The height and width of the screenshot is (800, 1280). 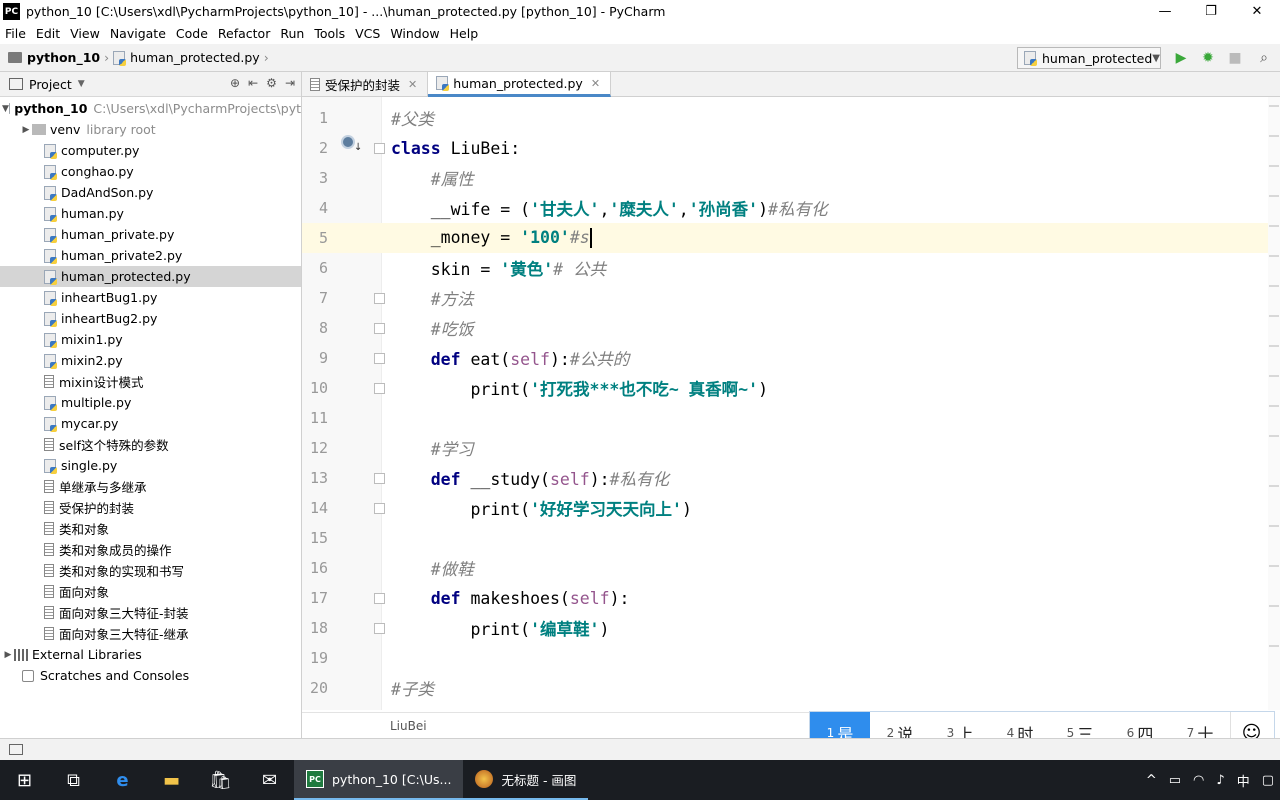 I want to click on tree-file-item: 面向对象三大特征-继承, so click(x=150, y=633).